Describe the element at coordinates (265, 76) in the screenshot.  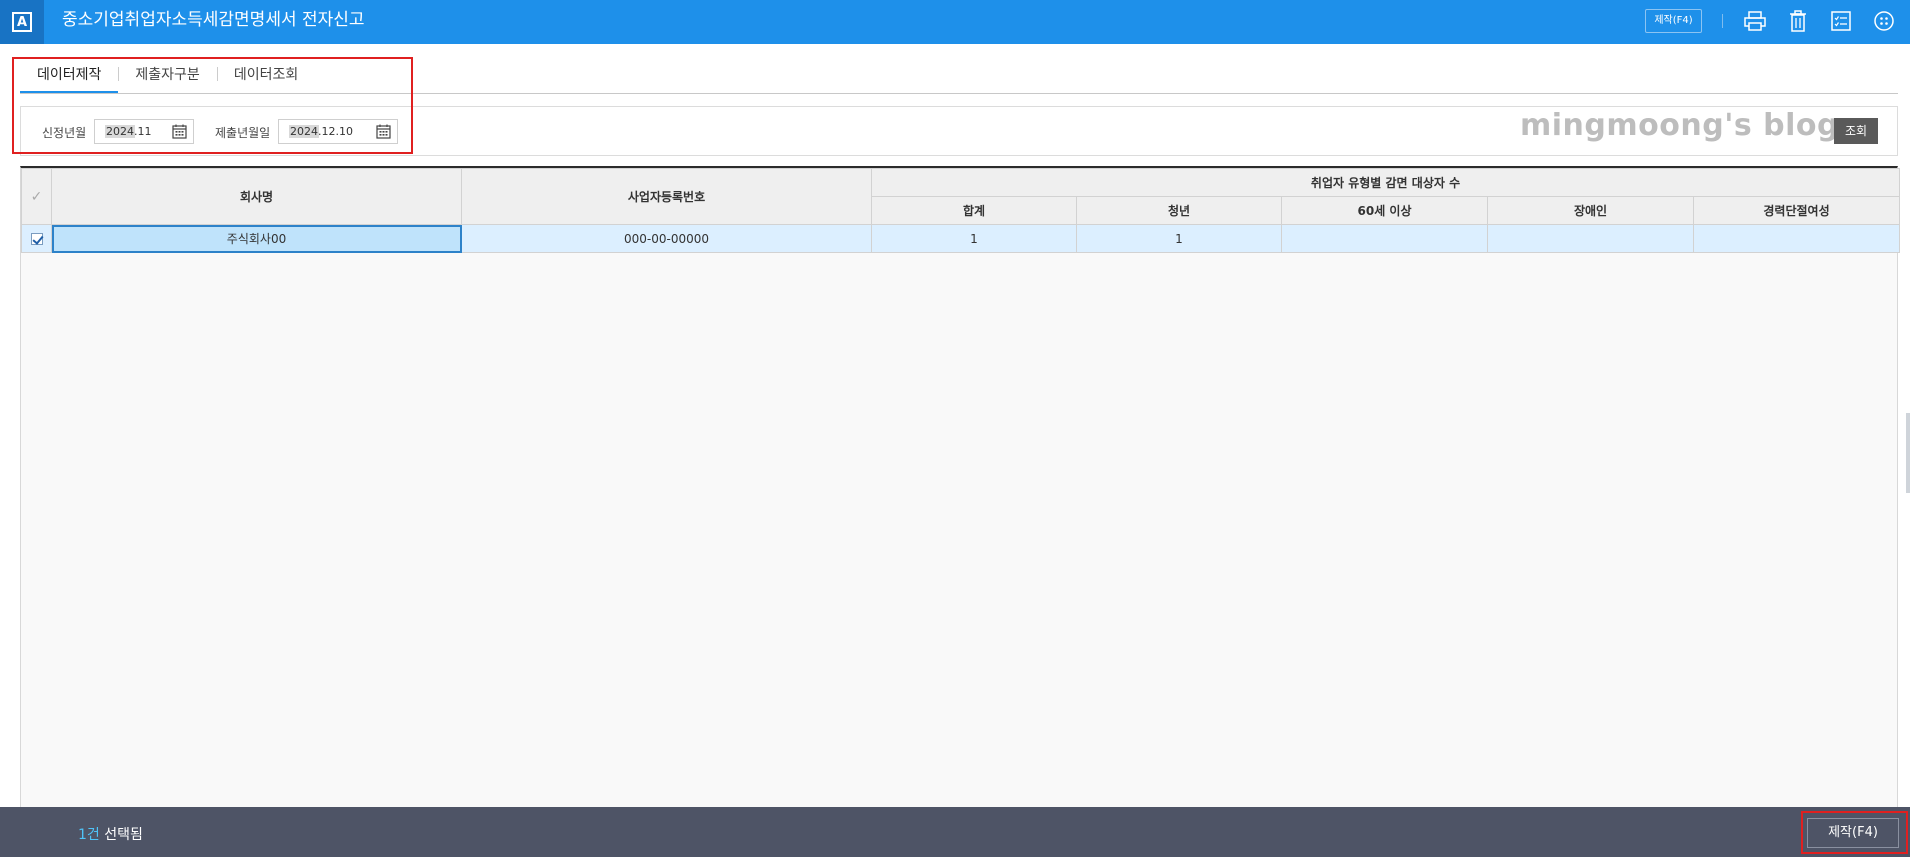
I see `tab-data-view: 데이터조회` at that location.